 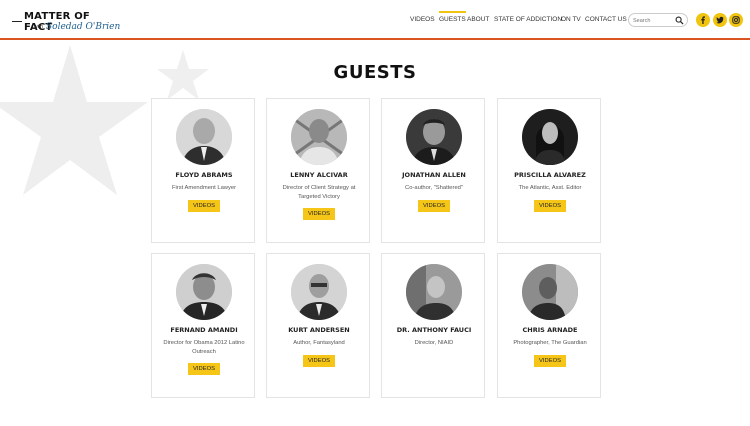 I want to click on guest-role: The Atlantic, Asst. Editor, so click(x=550, y=188).